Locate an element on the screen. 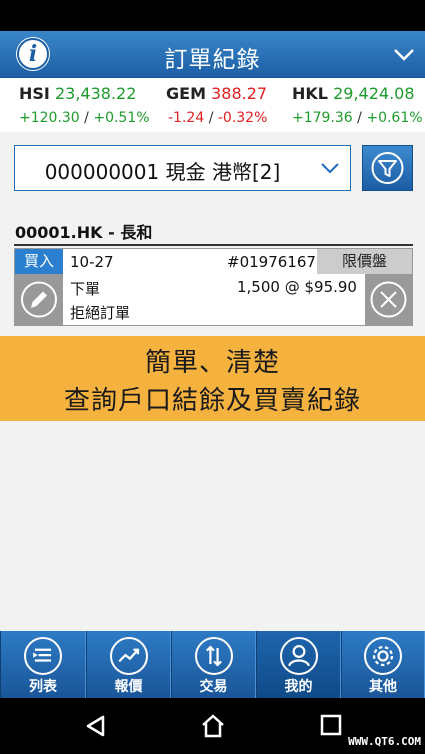 This screenshot has width=425, height=754. user-icon is located at coordinates (298, 656).